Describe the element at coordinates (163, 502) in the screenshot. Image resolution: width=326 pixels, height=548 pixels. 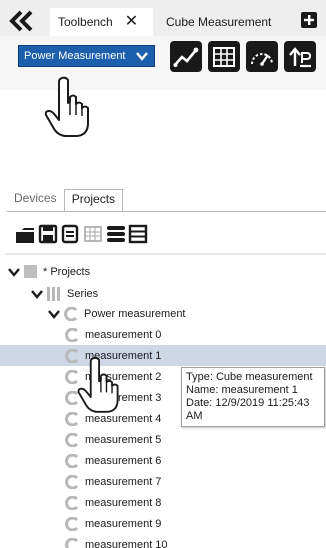
I see `list-item: measurement 8` at that location.